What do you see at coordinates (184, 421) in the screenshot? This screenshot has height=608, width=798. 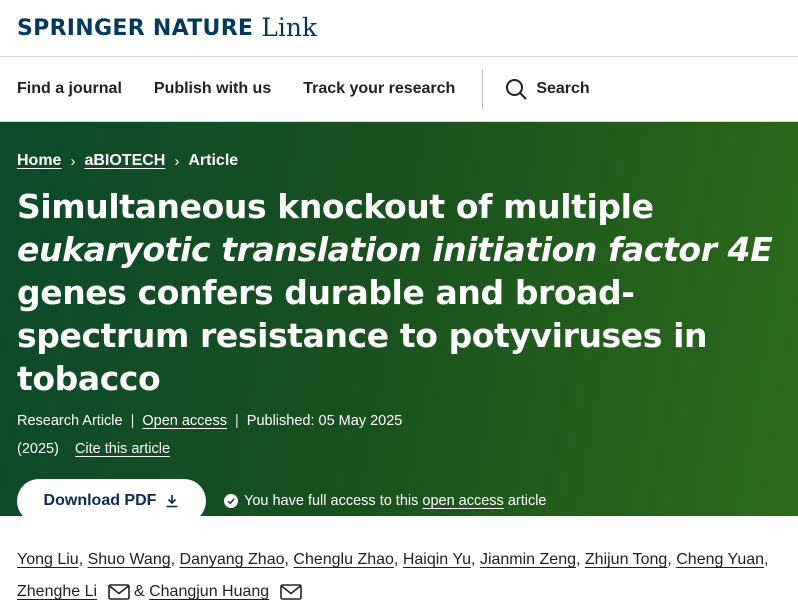 I see `open-access-link: Open access` at bounding box center [184, 421].